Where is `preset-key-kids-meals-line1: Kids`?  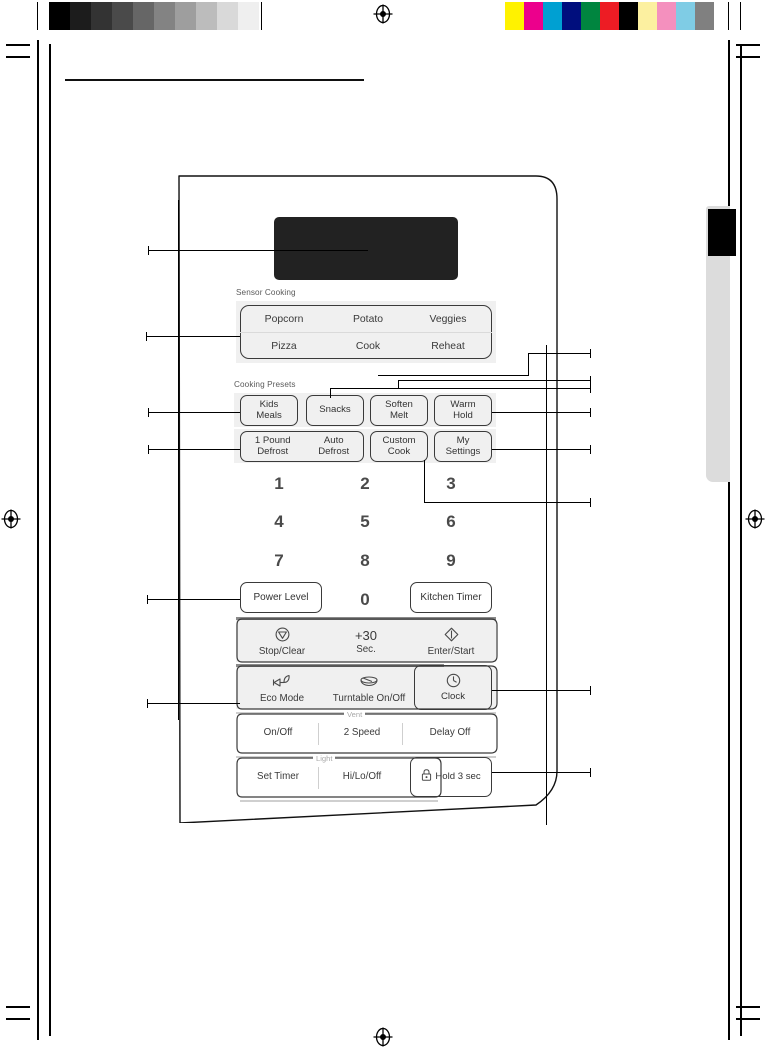 preset-key-kids-meals-line1: Kids is located at coordinates (269, 404).